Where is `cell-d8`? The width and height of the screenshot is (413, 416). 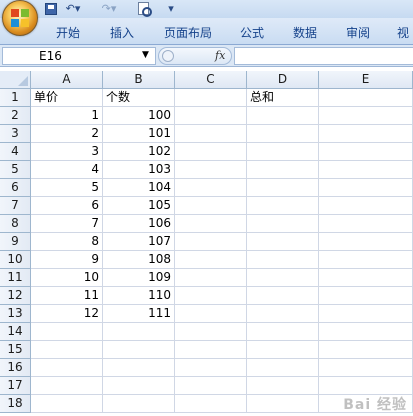
cell-d8 is located at coordinates (283, 224).